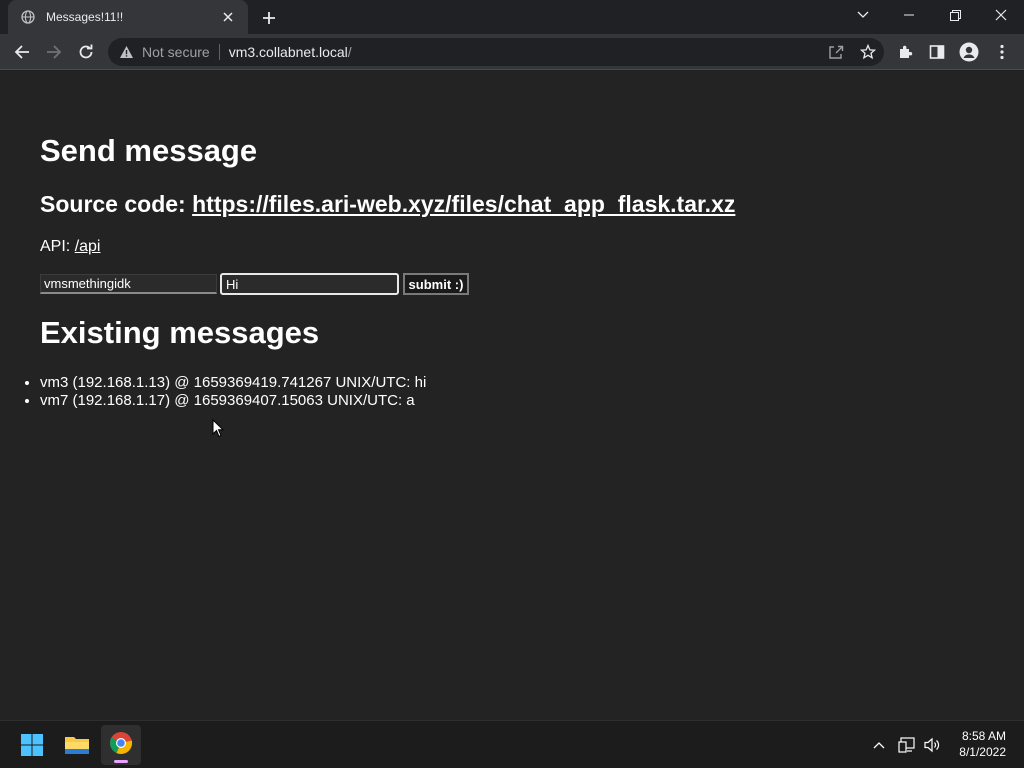 The image size is (1024, 768). Describe the element at coordinates (228, 17) in the screenshot. I see `close-icon` at that location.